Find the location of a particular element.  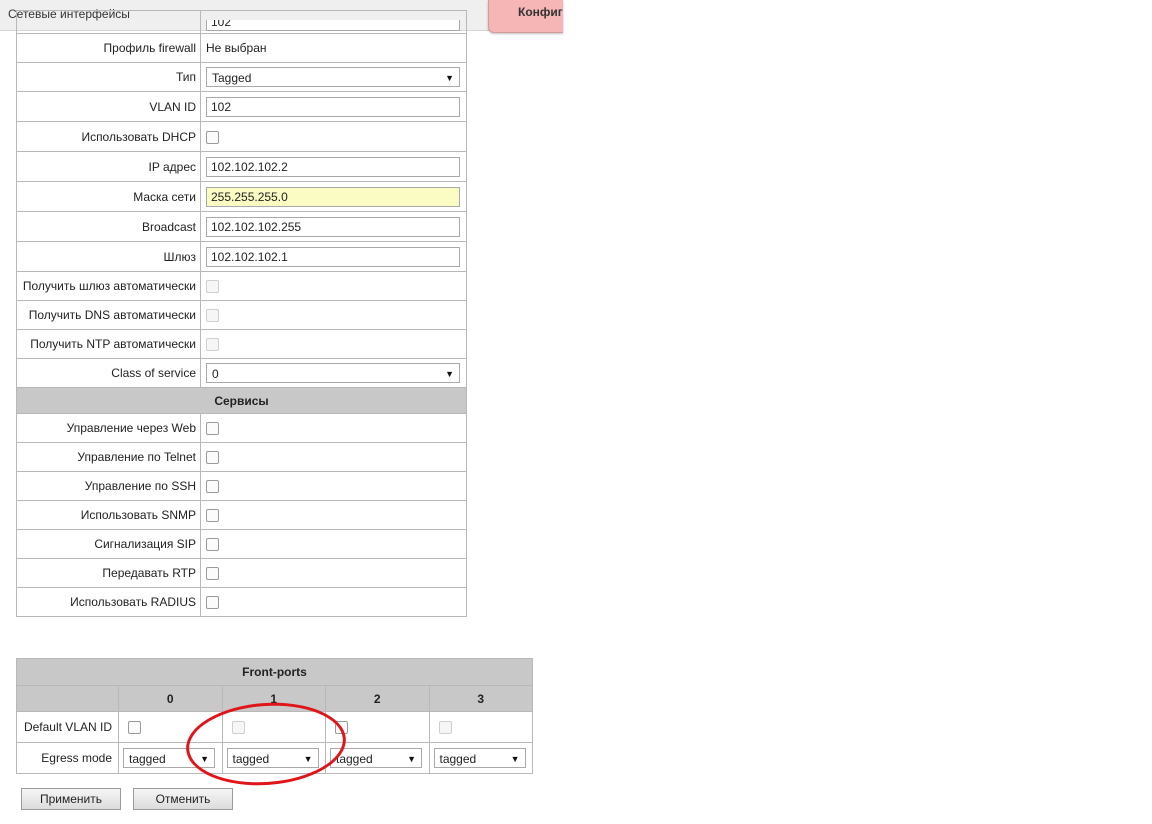

service-row: Использовать RADIUS is located at coordinates (241, 602).